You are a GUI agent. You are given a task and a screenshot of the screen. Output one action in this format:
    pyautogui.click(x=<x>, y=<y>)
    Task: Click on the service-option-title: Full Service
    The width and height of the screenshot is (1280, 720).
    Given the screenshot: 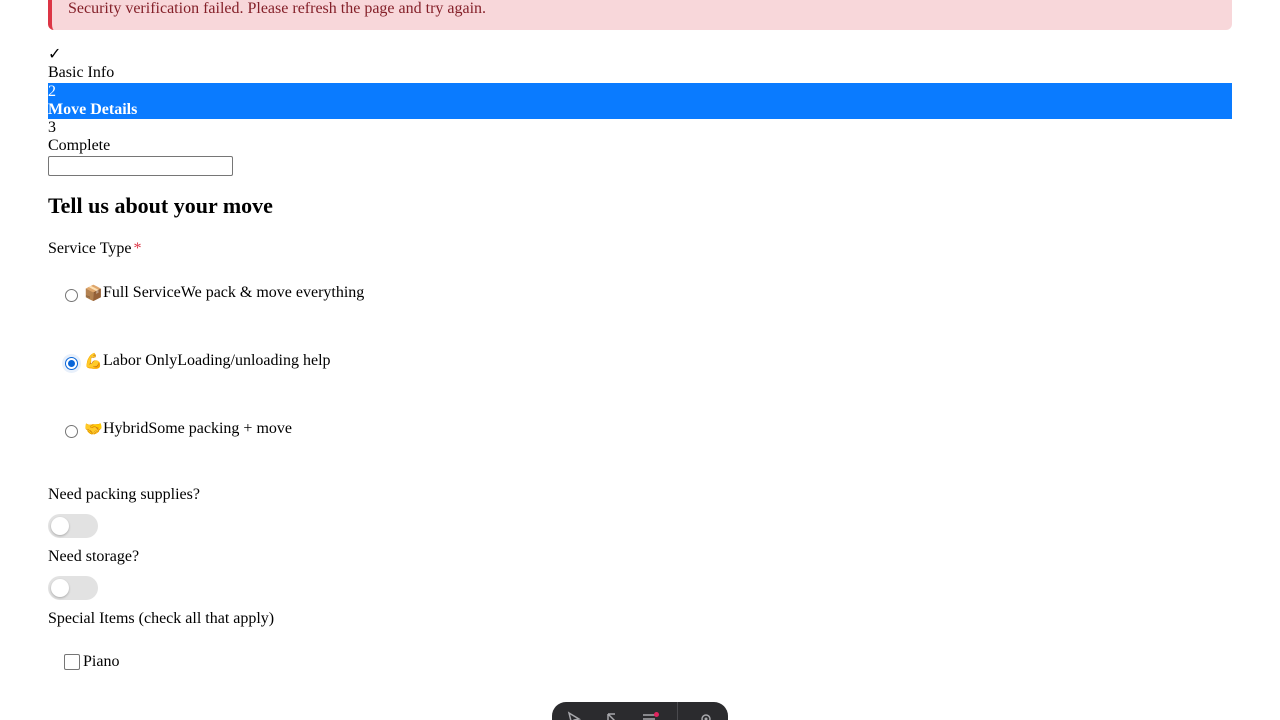 What is the action you would take?
    pyautogui.click(x=142, y=292)
    